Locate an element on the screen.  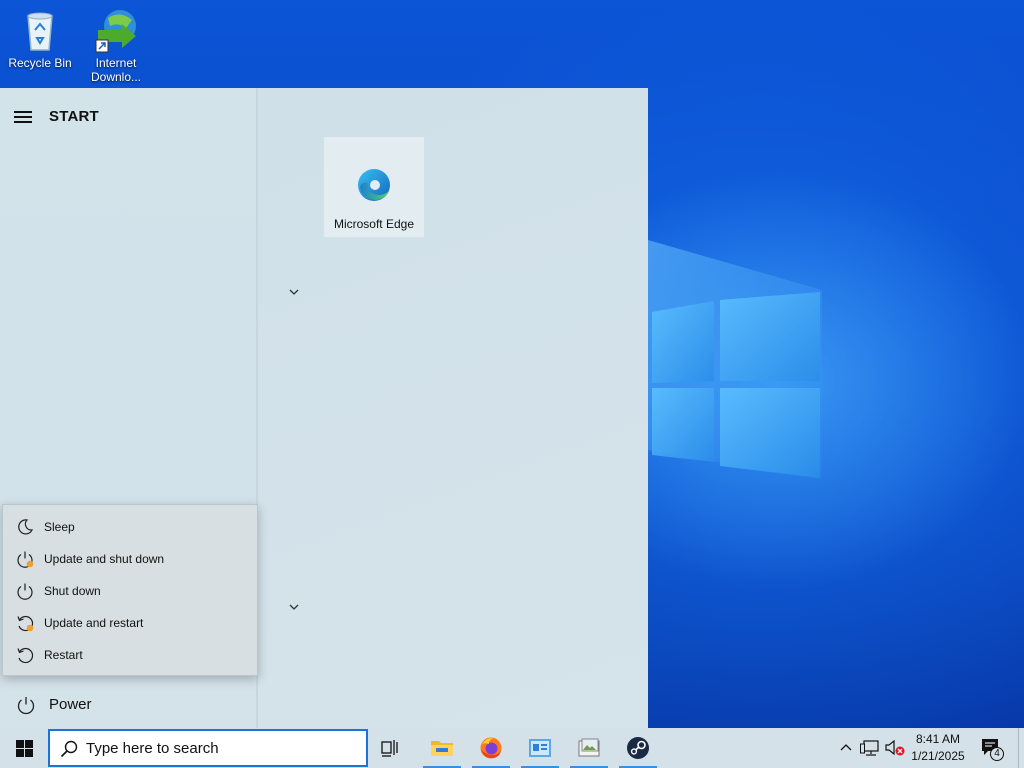
volume-muted-icon is located at coordinates (895, 748).